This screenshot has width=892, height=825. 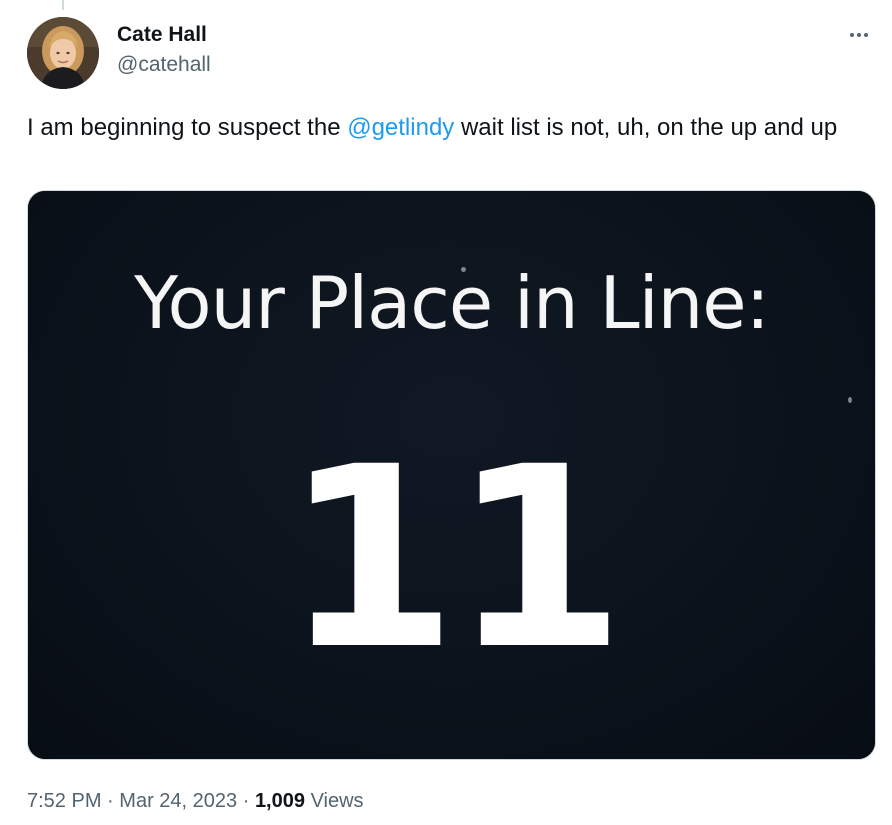 I want to click on tweet-text-after: wait list is not, uh, on the up and up, so click(x=646, y=127).